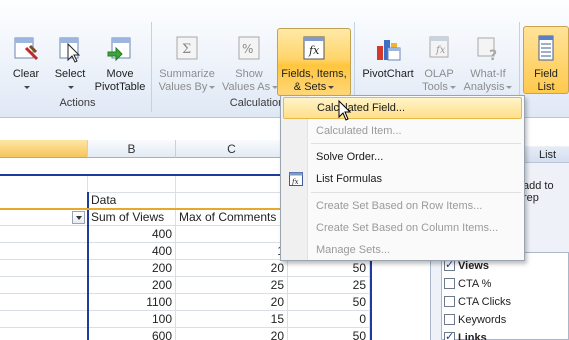  Describe the element at coordinates (186, 49) in the screenshot. I see `svg-text: Σ` at that location.